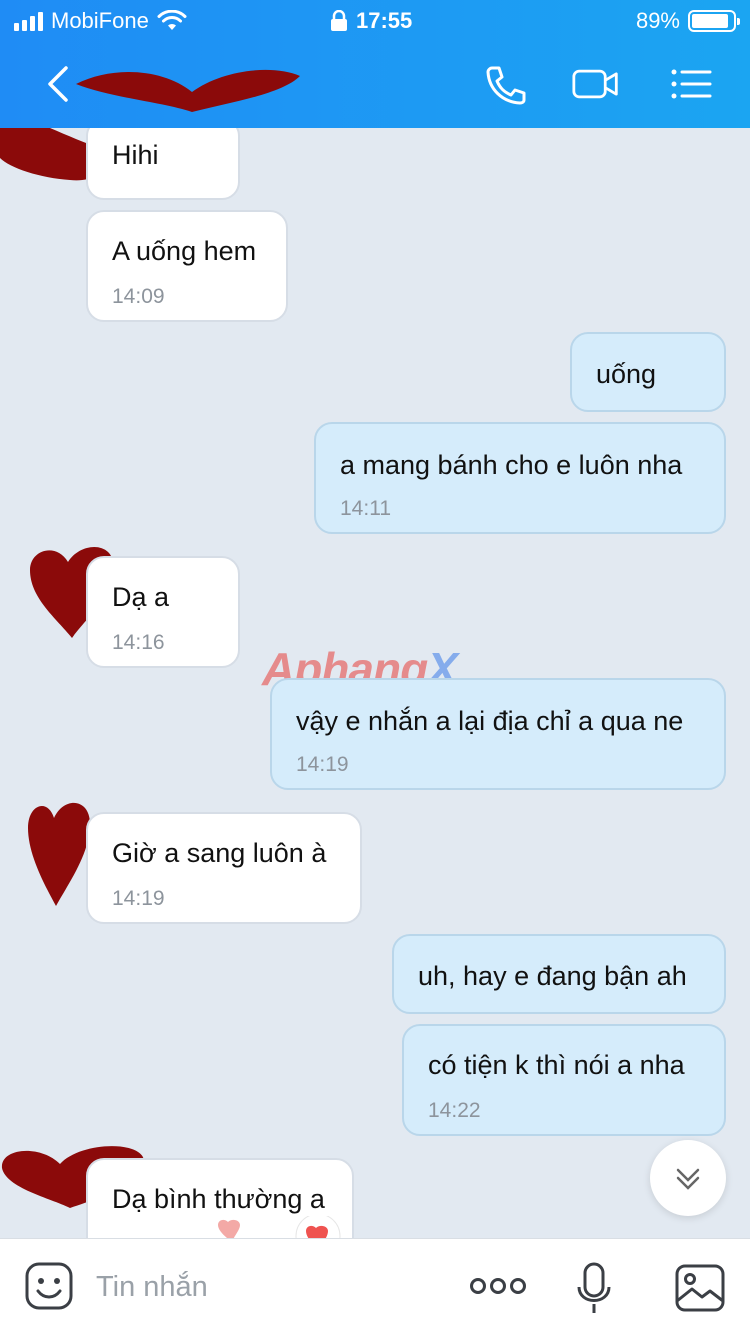  I want to click on battery-icon, so click(714, 21).